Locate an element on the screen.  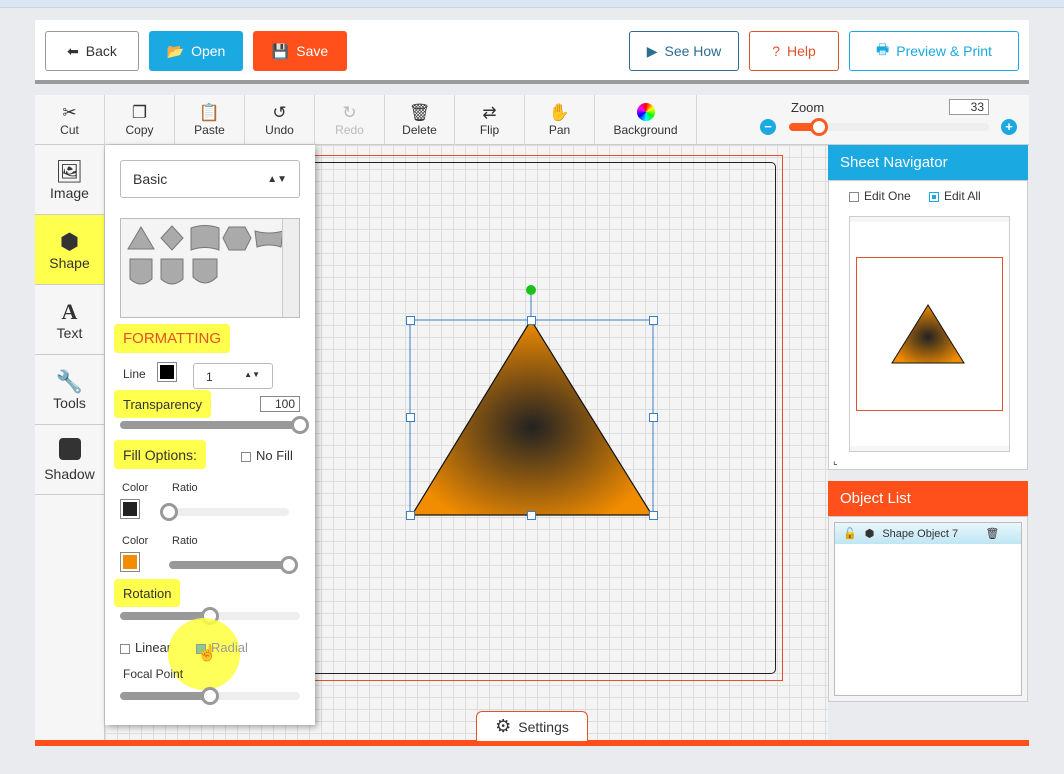
line-width-select: 1 ▲▼ is located at coordinates (233, 376).